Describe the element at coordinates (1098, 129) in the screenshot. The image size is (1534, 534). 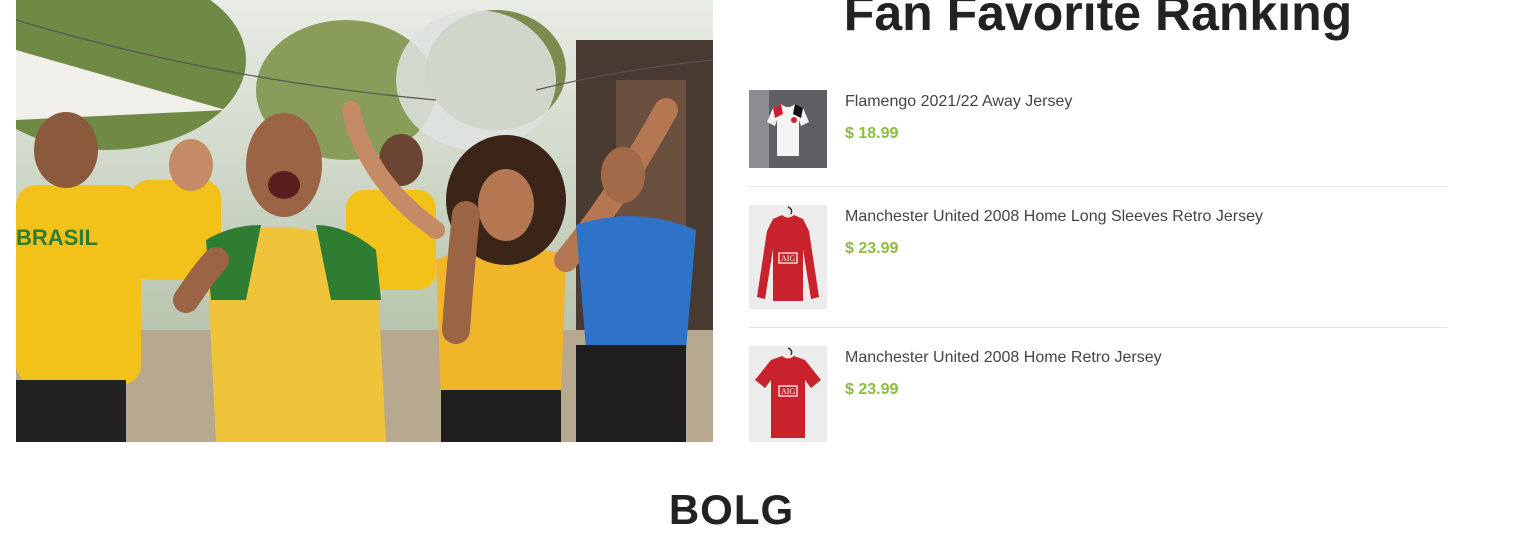
I see `ranking-product-1: Flamengo 2021/22 Away Jersey $ 18.99` at that location.